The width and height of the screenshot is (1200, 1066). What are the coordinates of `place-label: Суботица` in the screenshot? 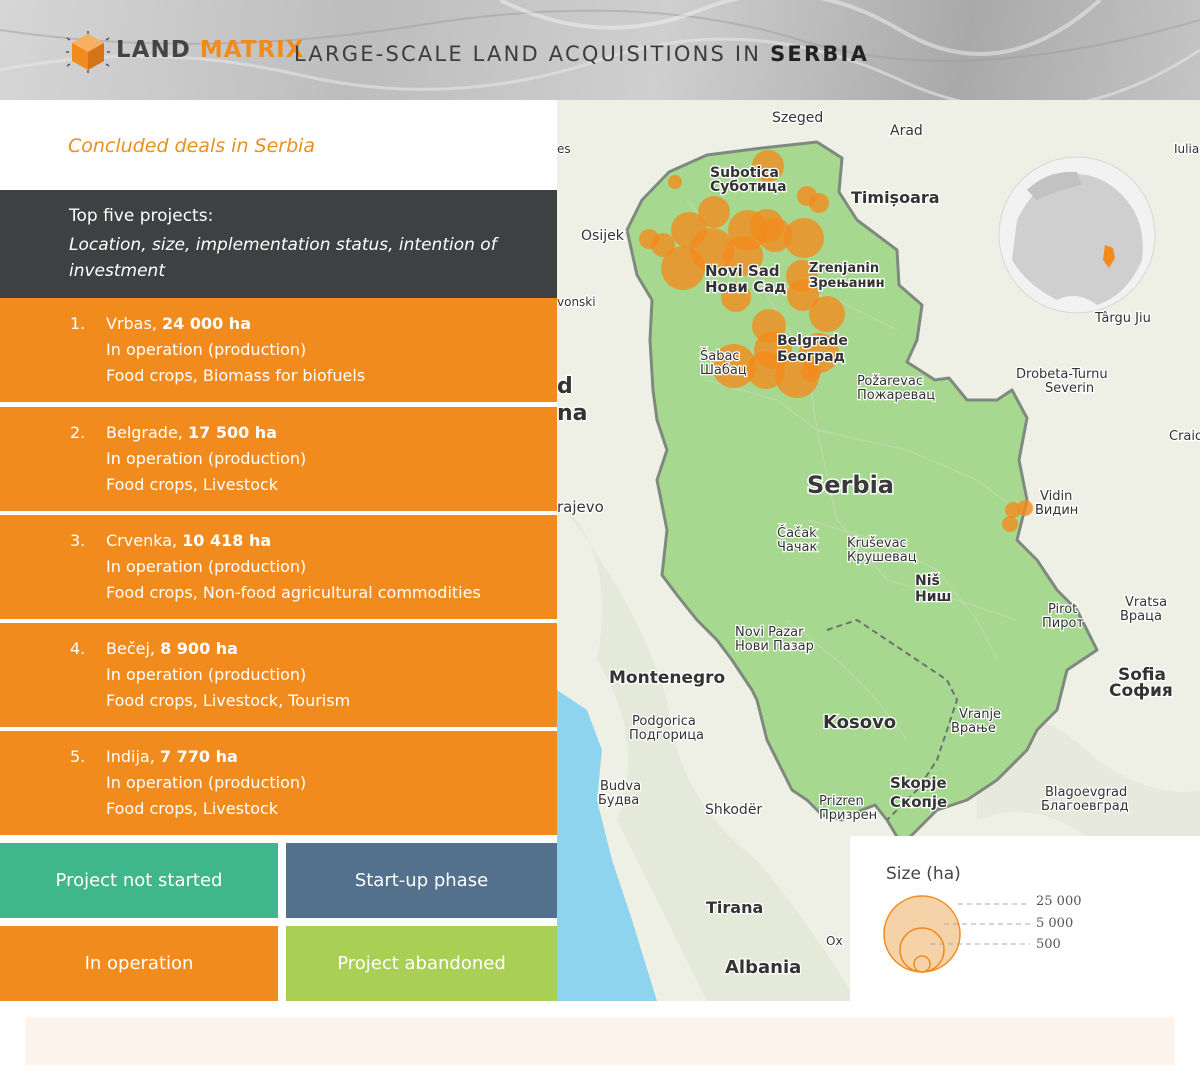 It's located at (748, 187).